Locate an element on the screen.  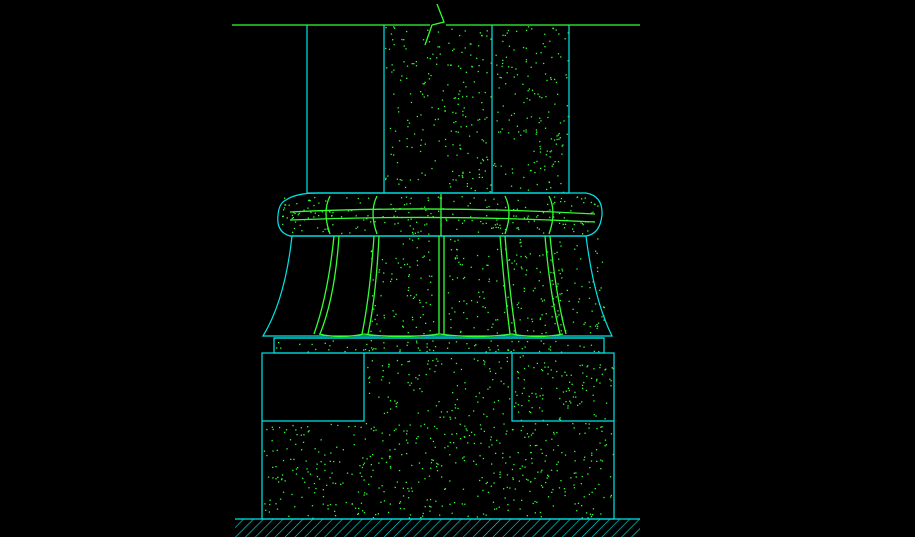
ground-hatch is located at coordinates (437, 527).